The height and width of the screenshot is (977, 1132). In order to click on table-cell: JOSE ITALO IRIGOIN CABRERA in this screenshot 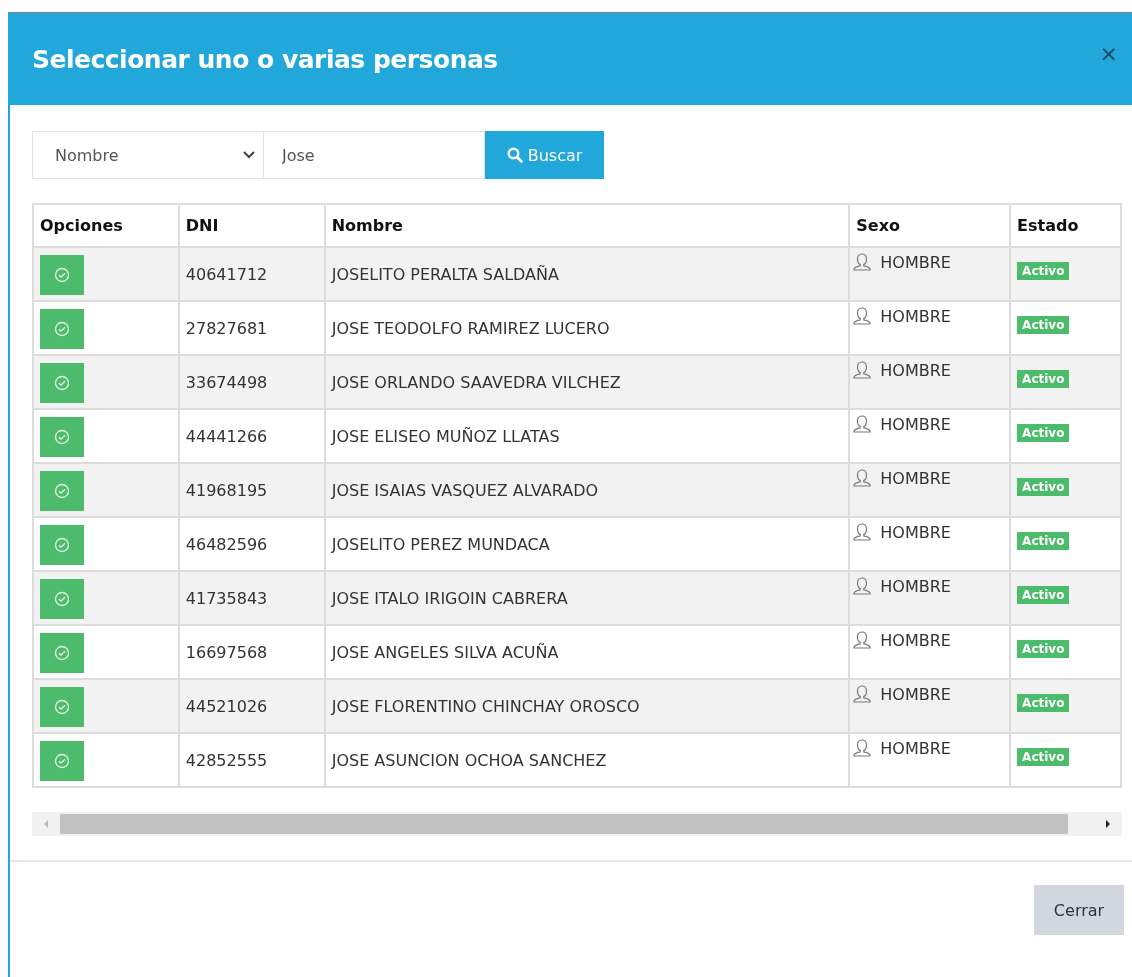, I will do `click(587, 598)`.